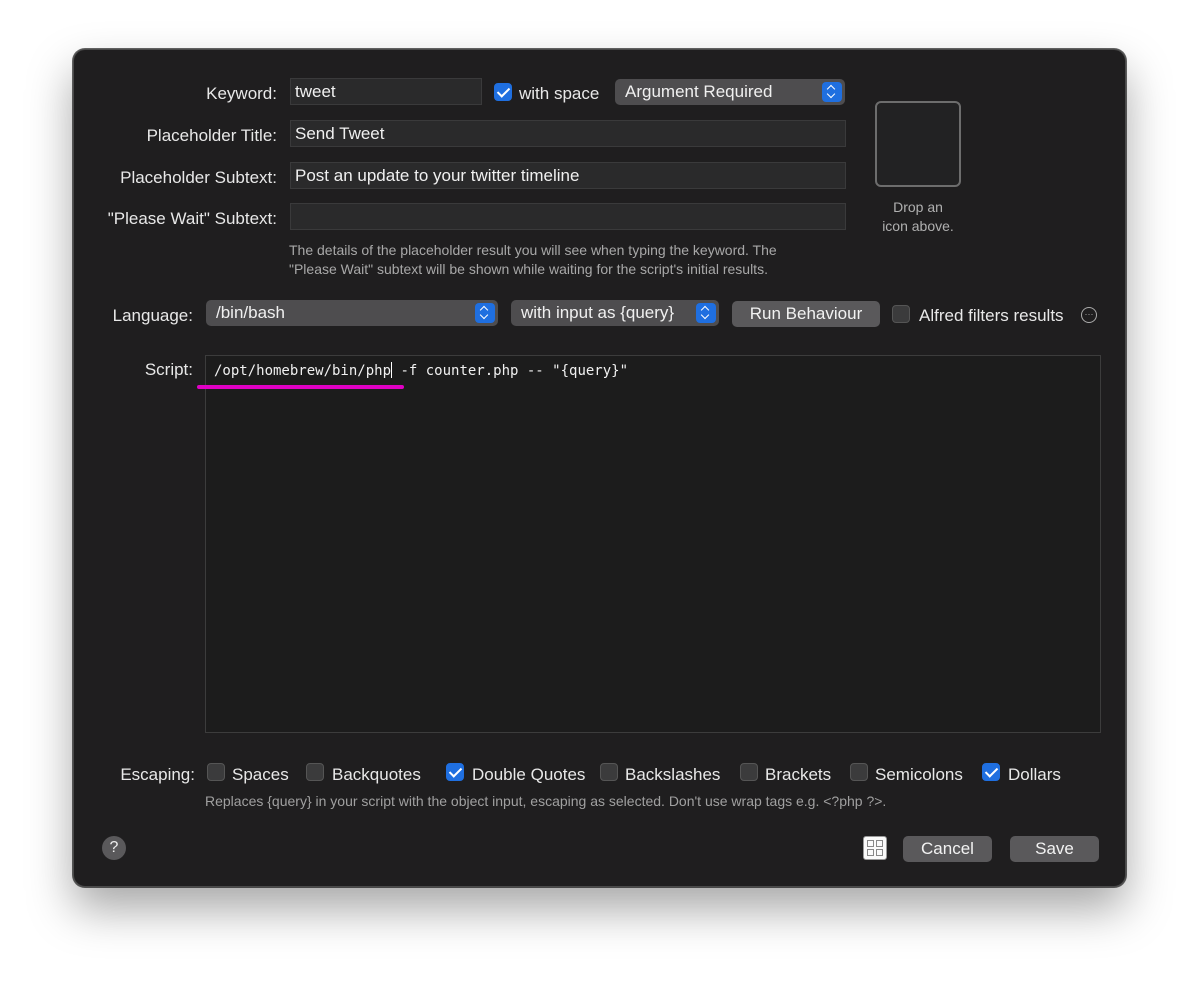  Describe the element at coordinates (918, 144) in the screenshot. I see `icon-drop-well` at that location.